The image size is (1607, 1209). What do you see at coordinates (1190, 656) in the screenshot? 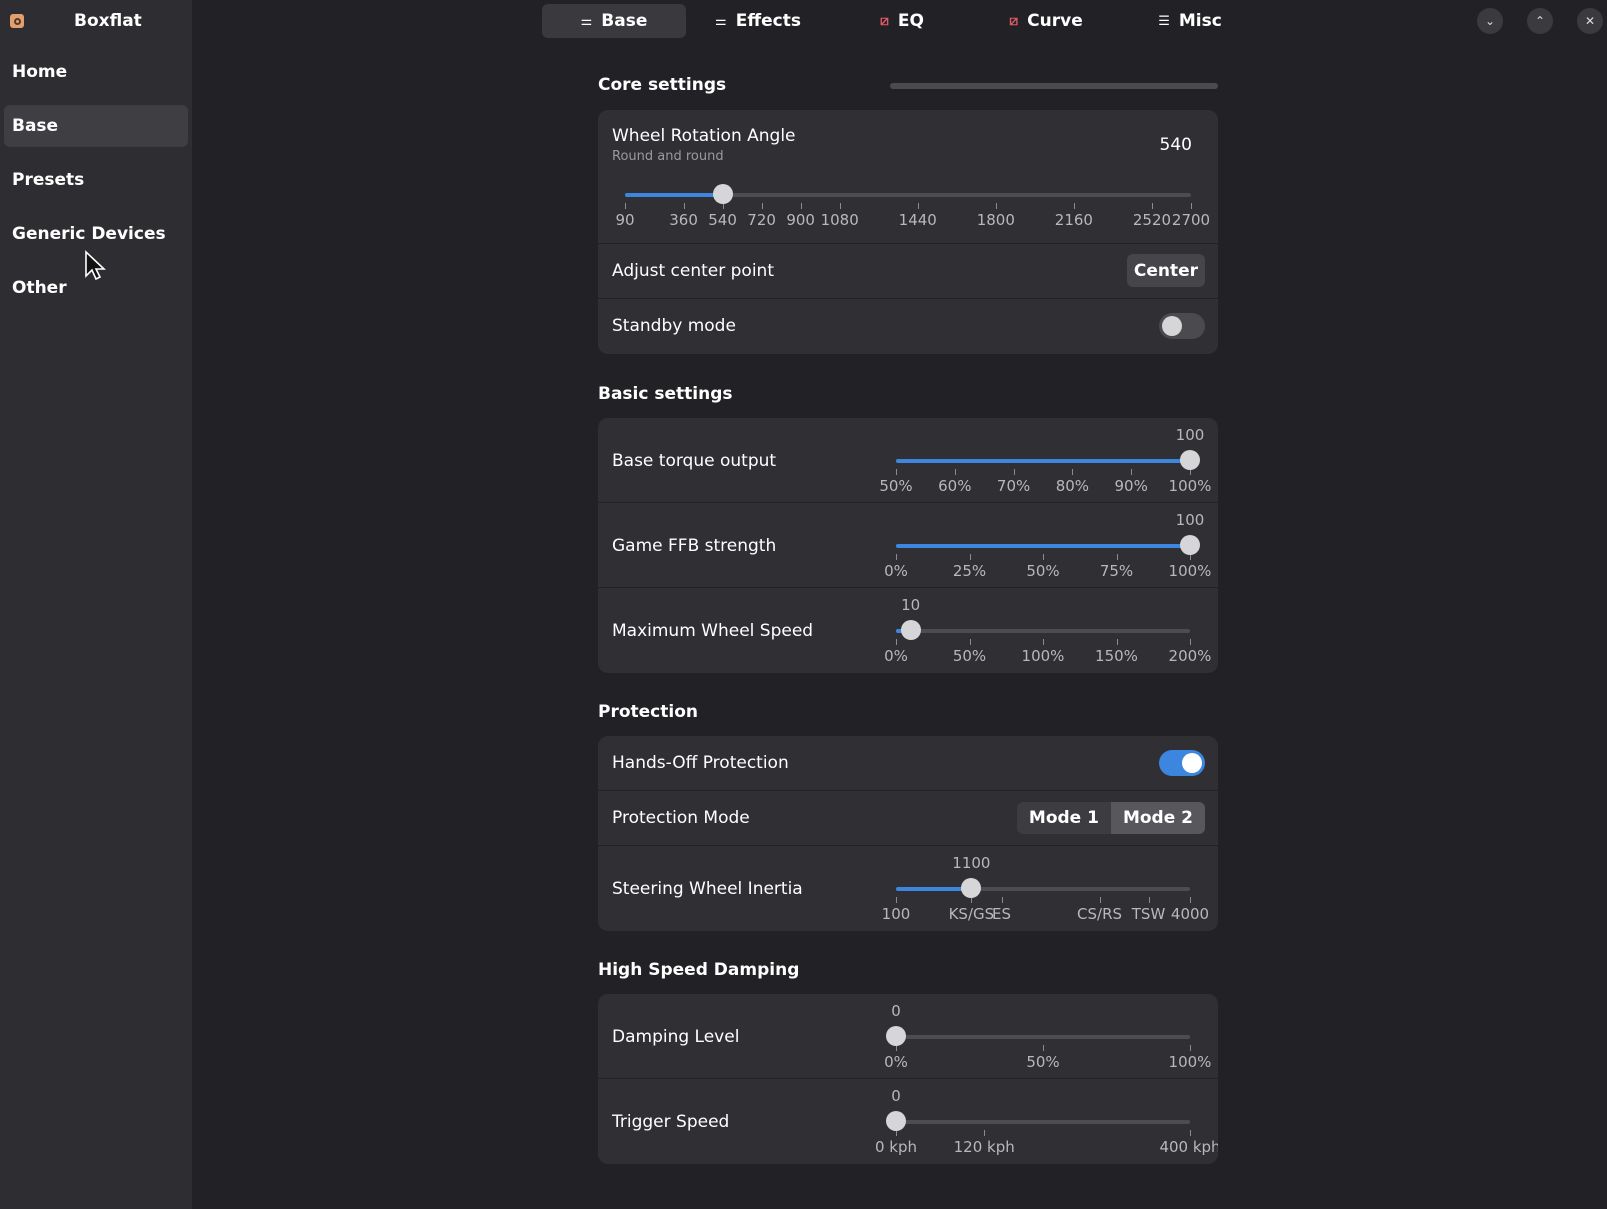
I see `slider-tick-label: 200%` at bounding box center [1190, 656].